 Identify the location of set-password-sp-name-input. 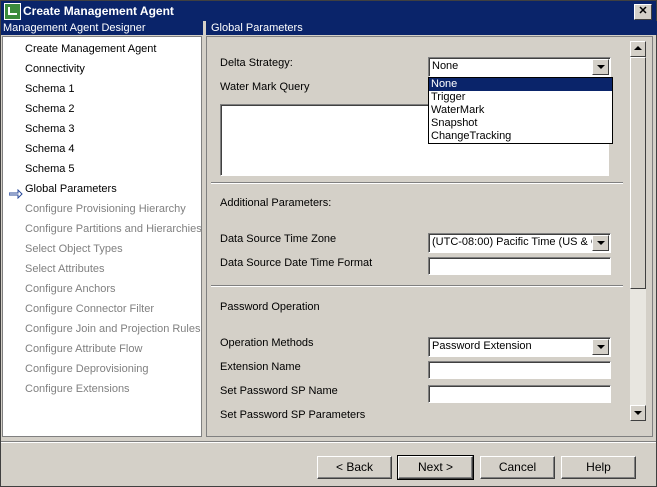
(519, 394).